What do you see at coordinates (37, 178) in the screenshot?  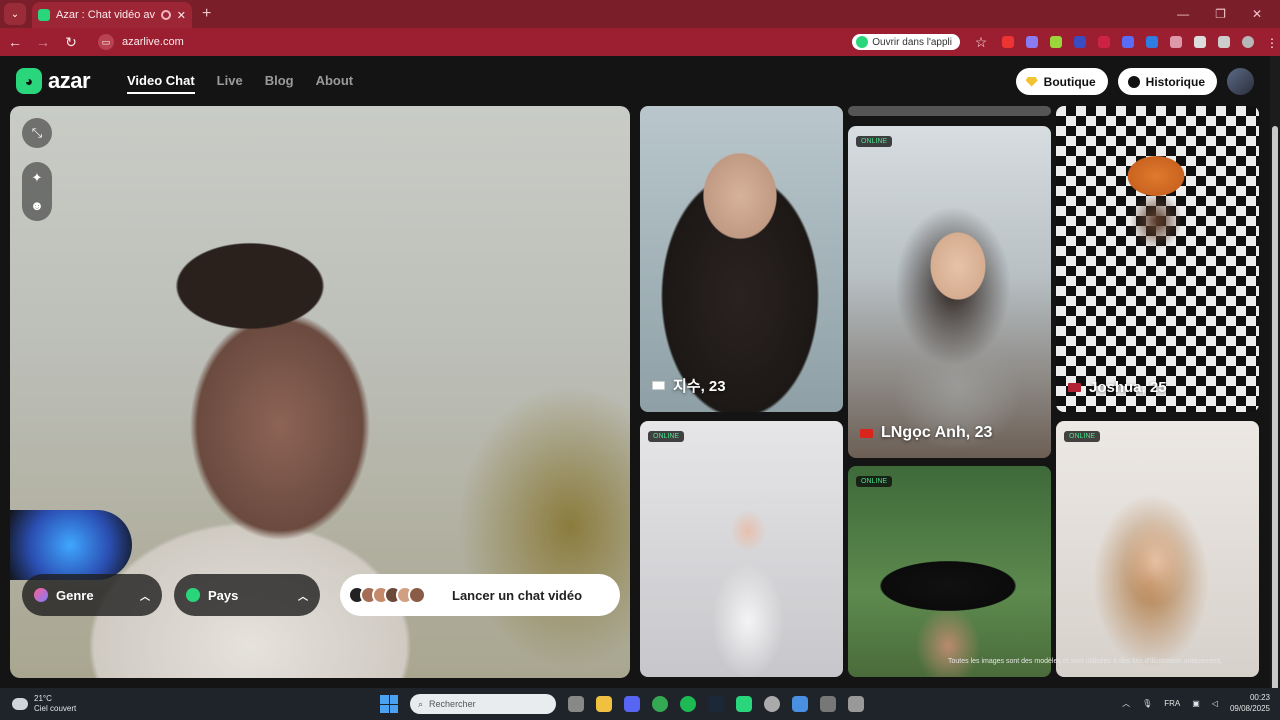 I see `sparkle-effects-icon: ✦` at bounding box center [37, 178].